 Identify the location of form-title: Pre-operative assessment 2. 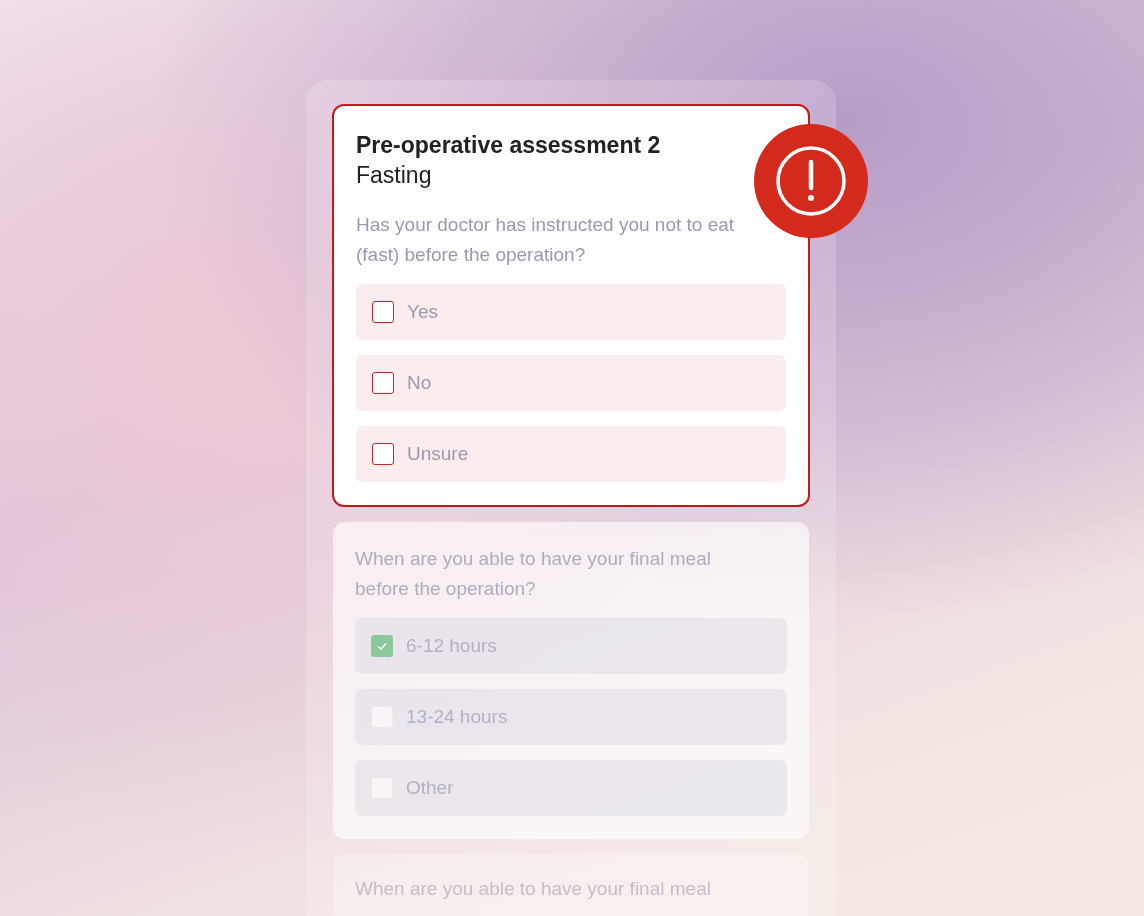
(509, 145).